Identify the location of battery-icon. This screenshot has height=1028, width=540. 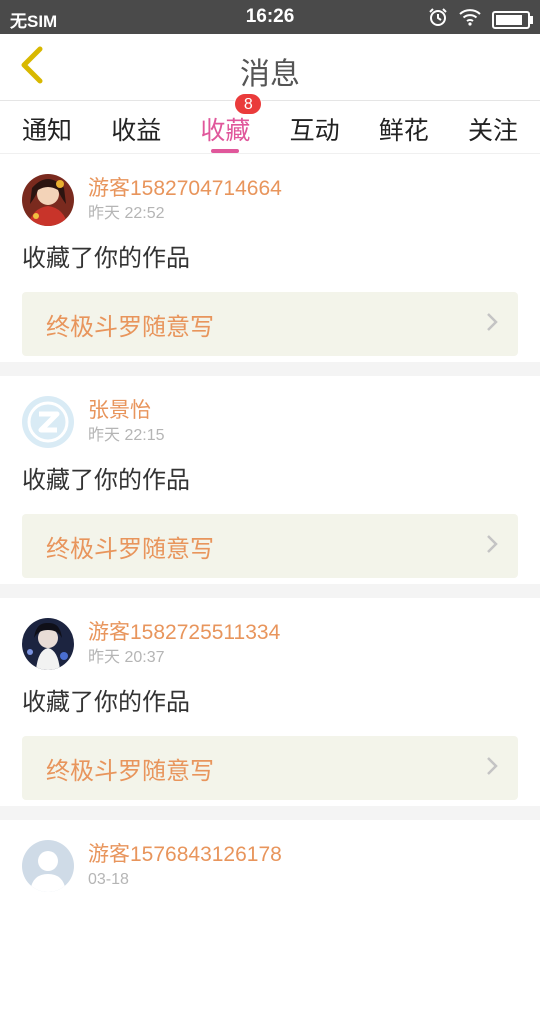
(512, 19).